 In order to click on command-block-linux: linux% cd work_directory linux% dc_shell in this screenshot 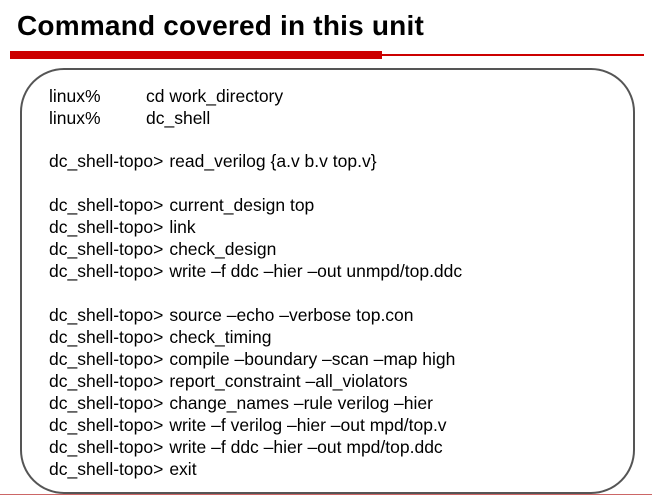, I will do `click(166, 107)`.